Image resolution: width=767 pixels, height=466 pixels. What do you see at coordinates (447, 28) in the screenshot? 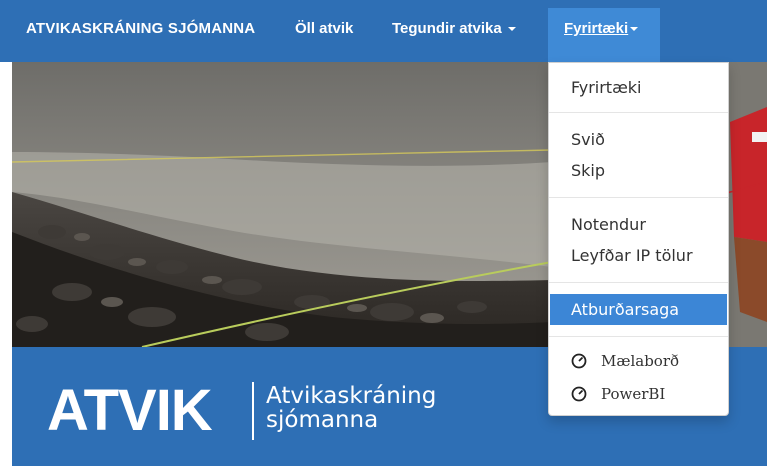
I see `nav-incident-types-label: Tegundir atvika` at bounding box center [447, 28].